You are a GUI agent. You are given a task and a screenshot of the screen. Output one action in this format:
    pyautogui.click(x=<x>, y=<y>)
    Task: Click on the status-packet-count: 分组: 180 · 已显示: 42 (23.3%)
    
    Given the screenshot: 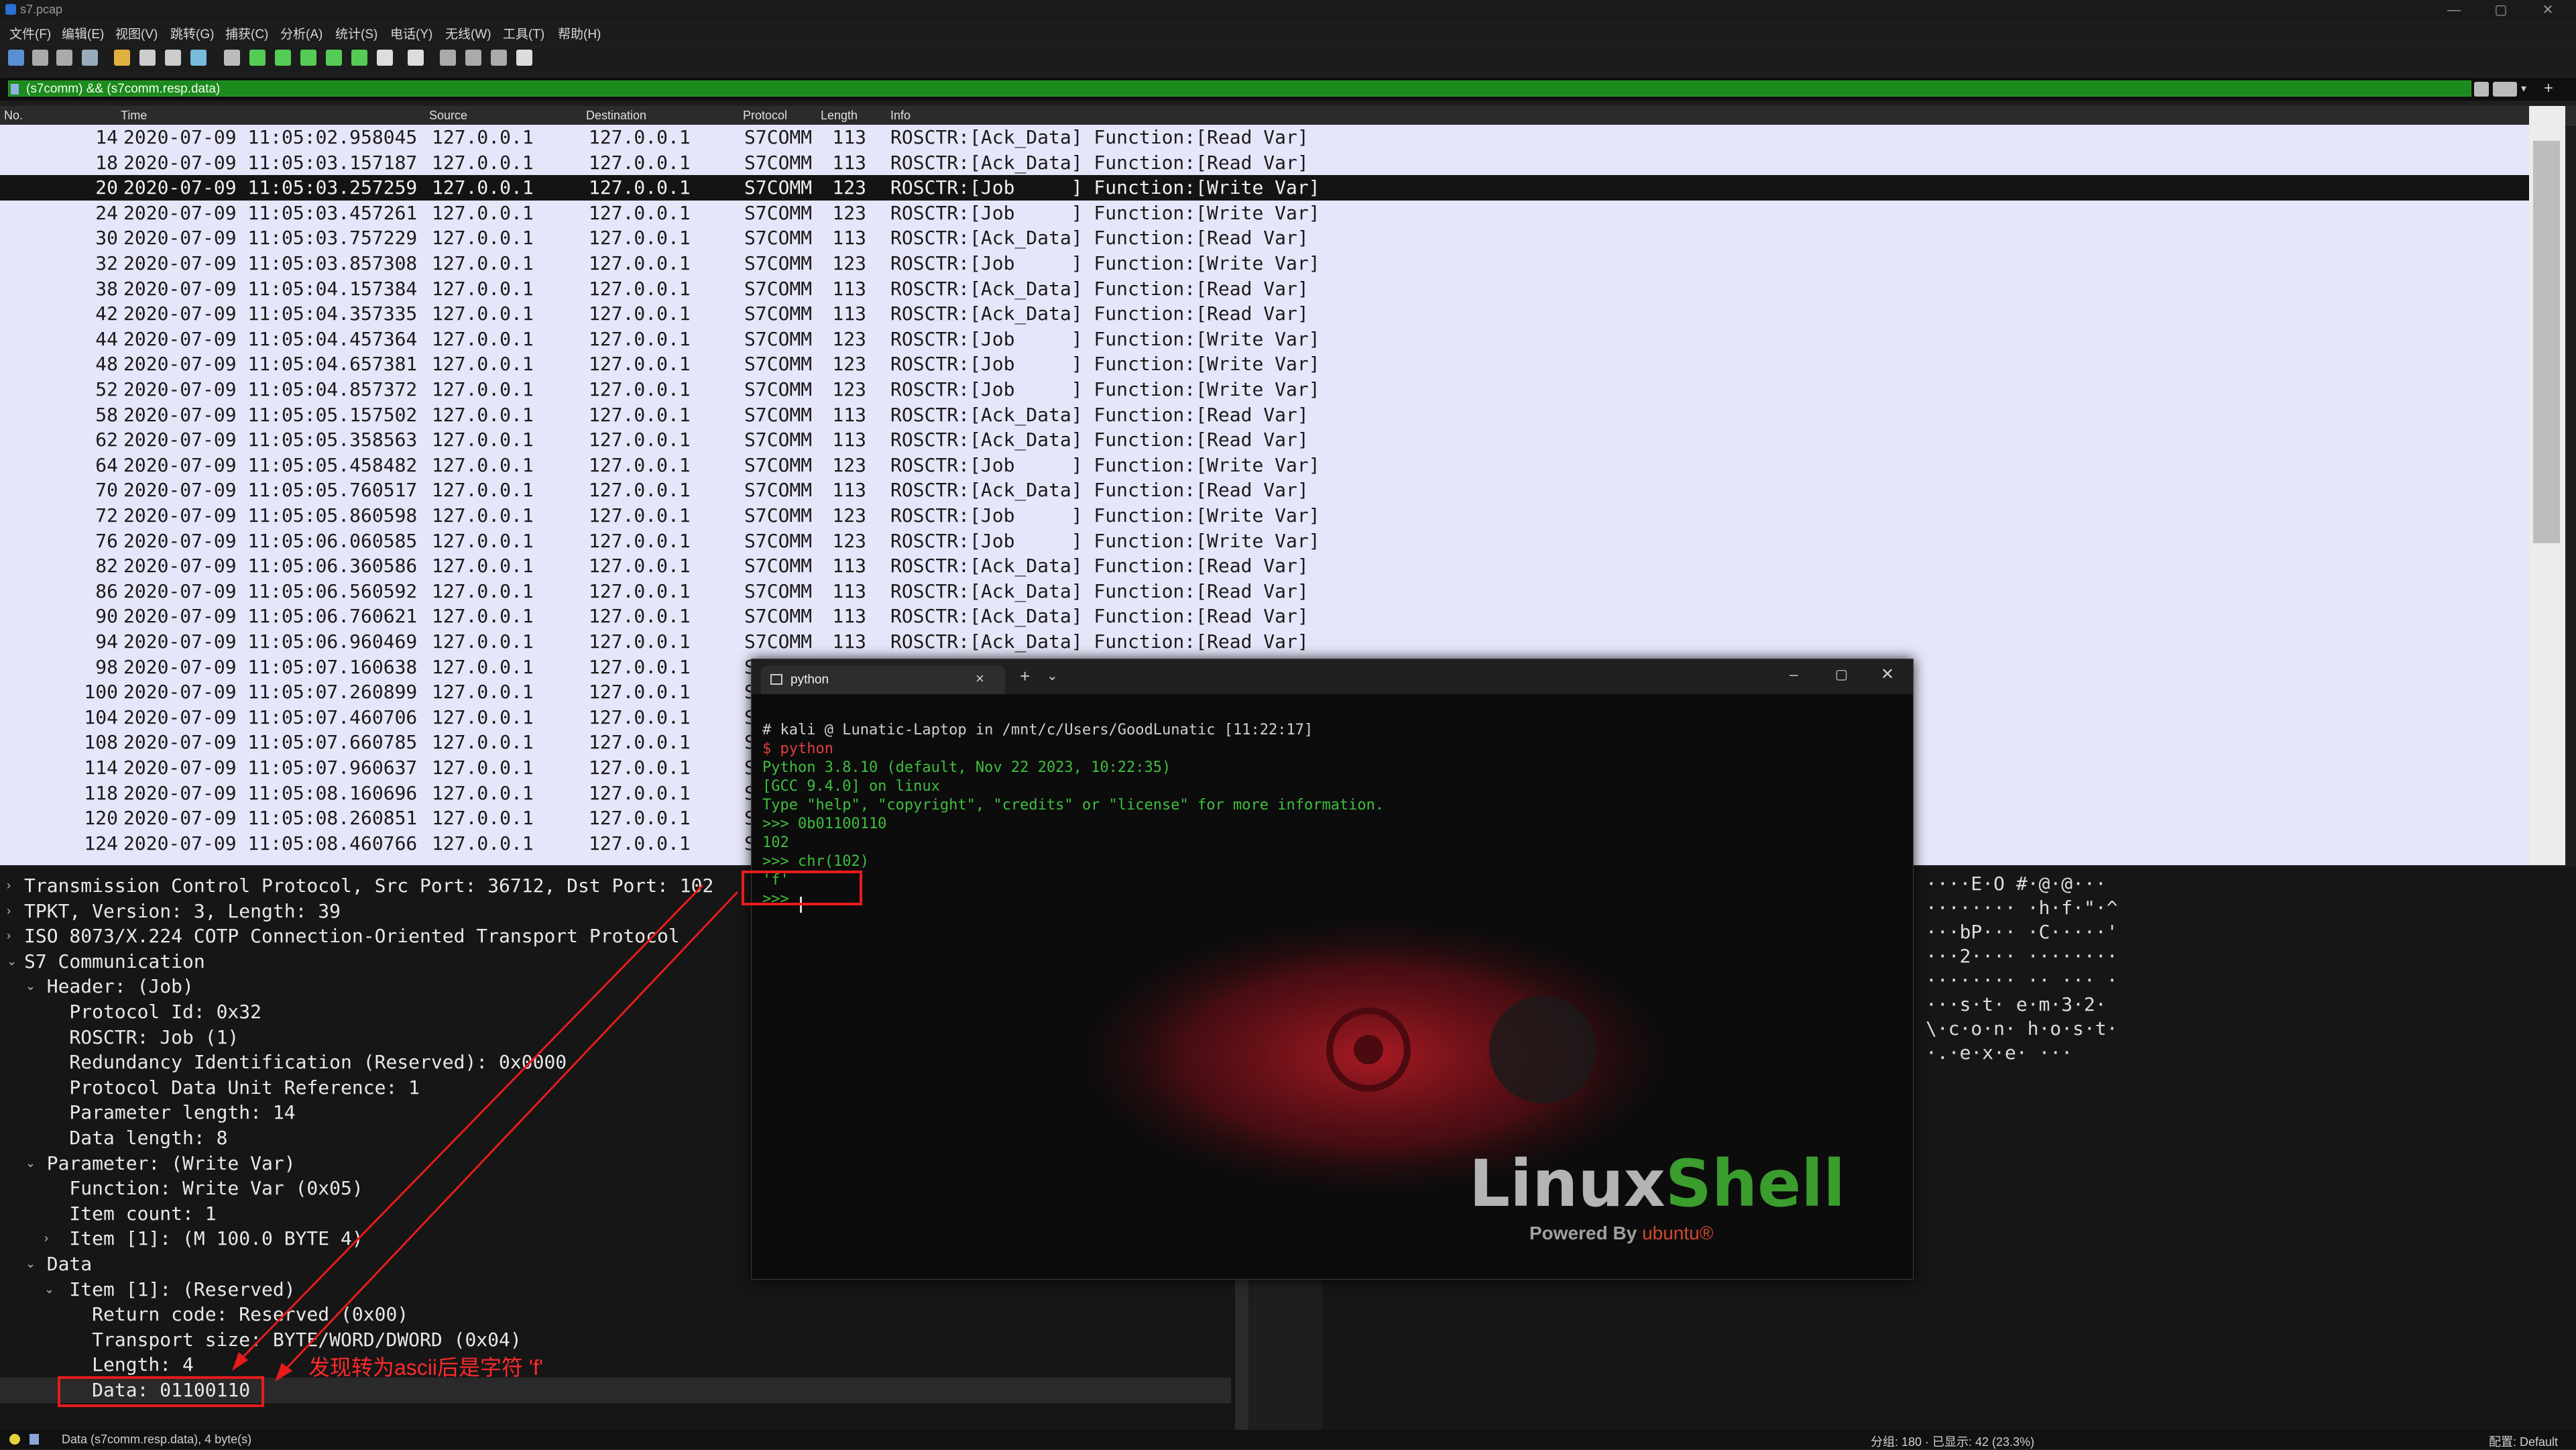 What is the action you would take?
    pyautogui.click(x=1953, y=1442)
    